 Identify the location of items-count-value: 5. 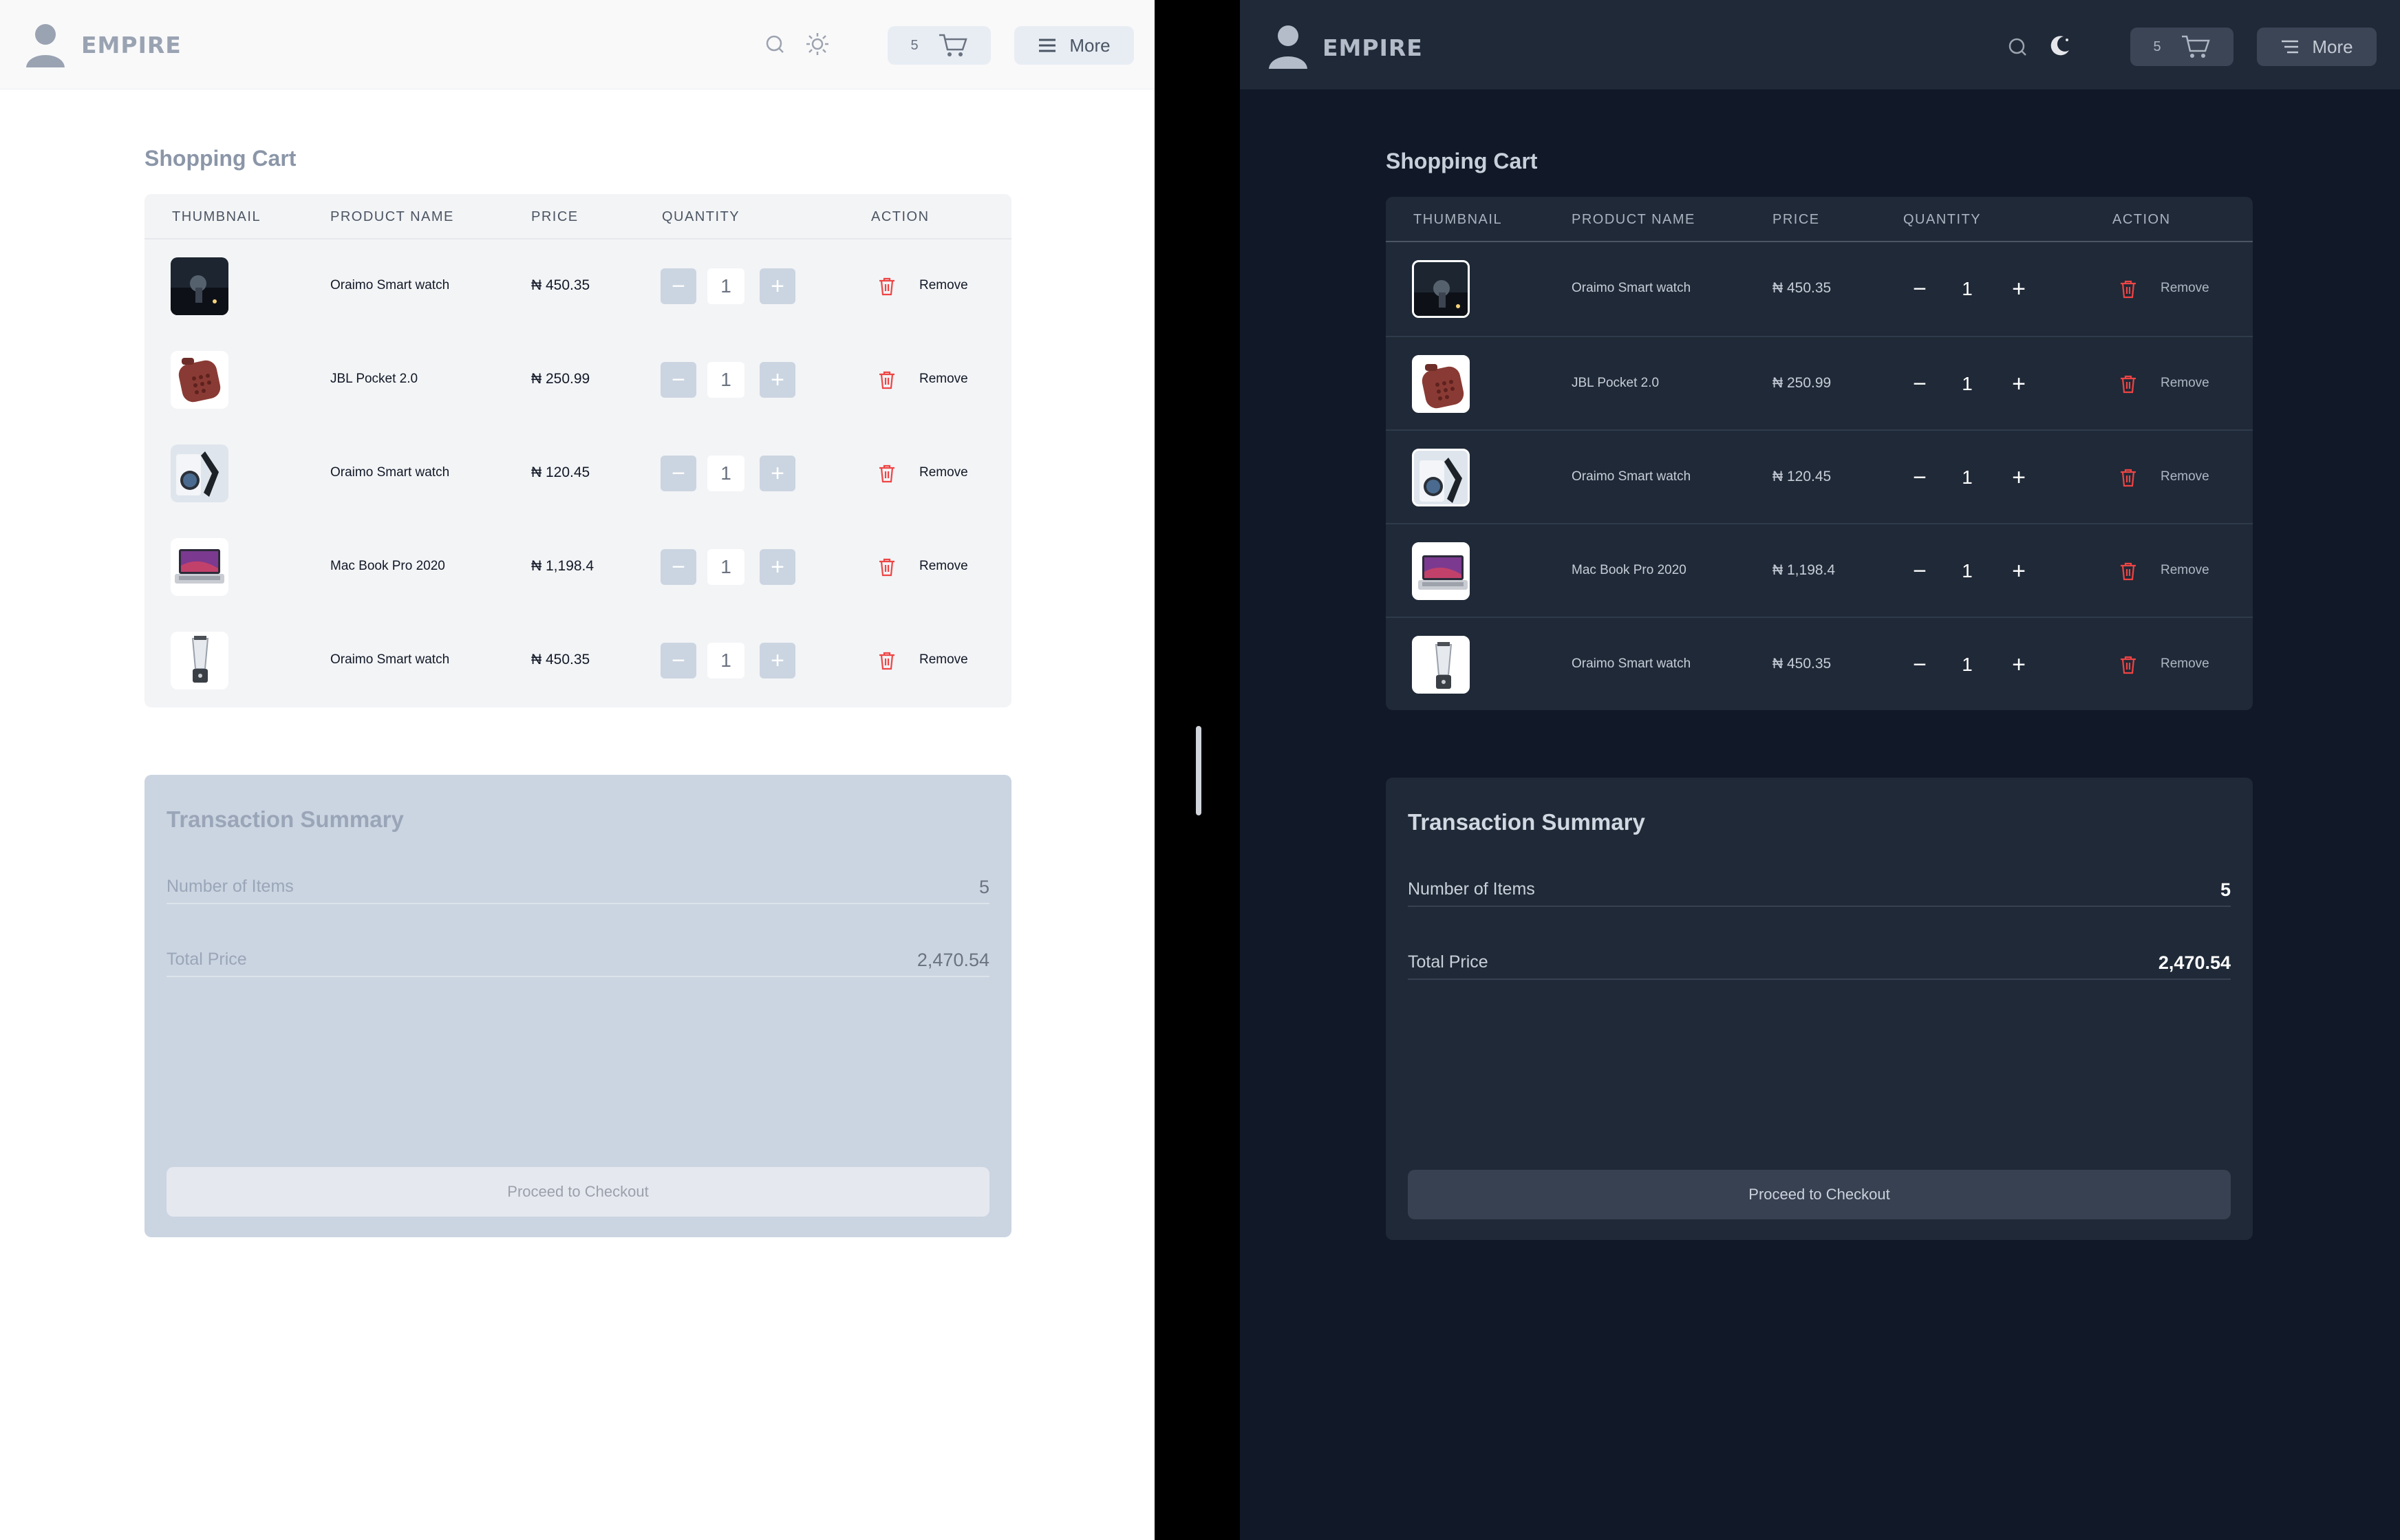
(984, 887).